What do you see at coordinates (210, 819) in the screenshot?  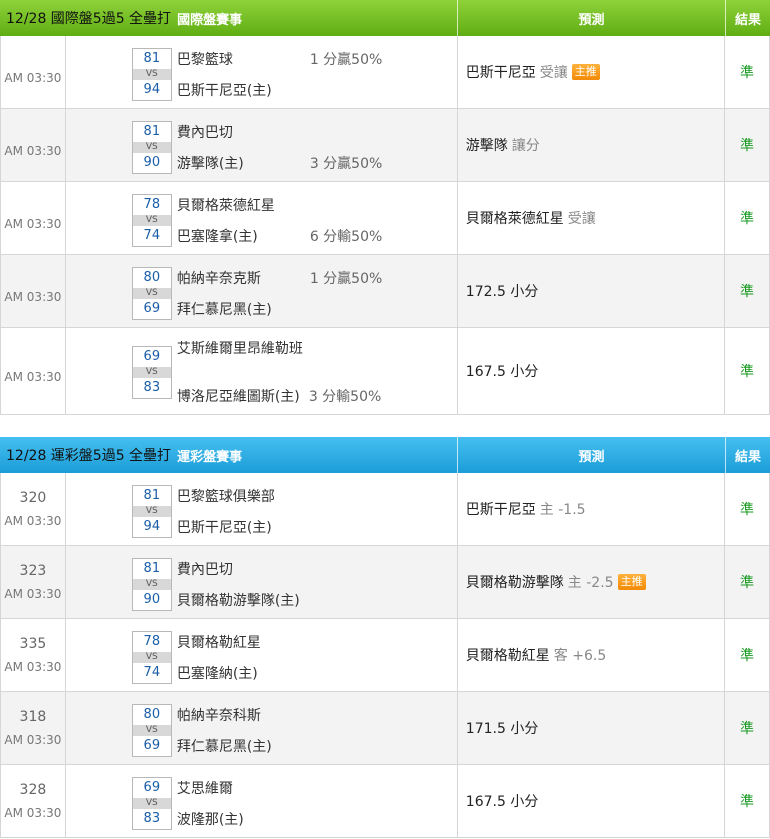 I see `team-home: 波隆那(主)` at bounding box center [210, 819].